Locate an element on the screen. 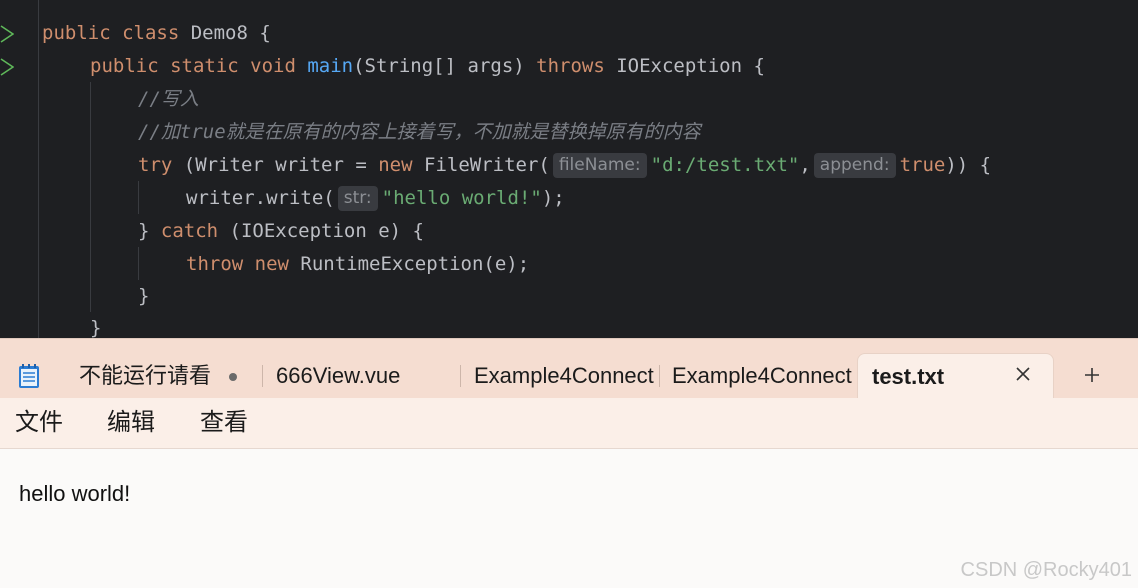 This screenshot has height=588, width=1138. code-token: ); is located at coordinates (553, 198).